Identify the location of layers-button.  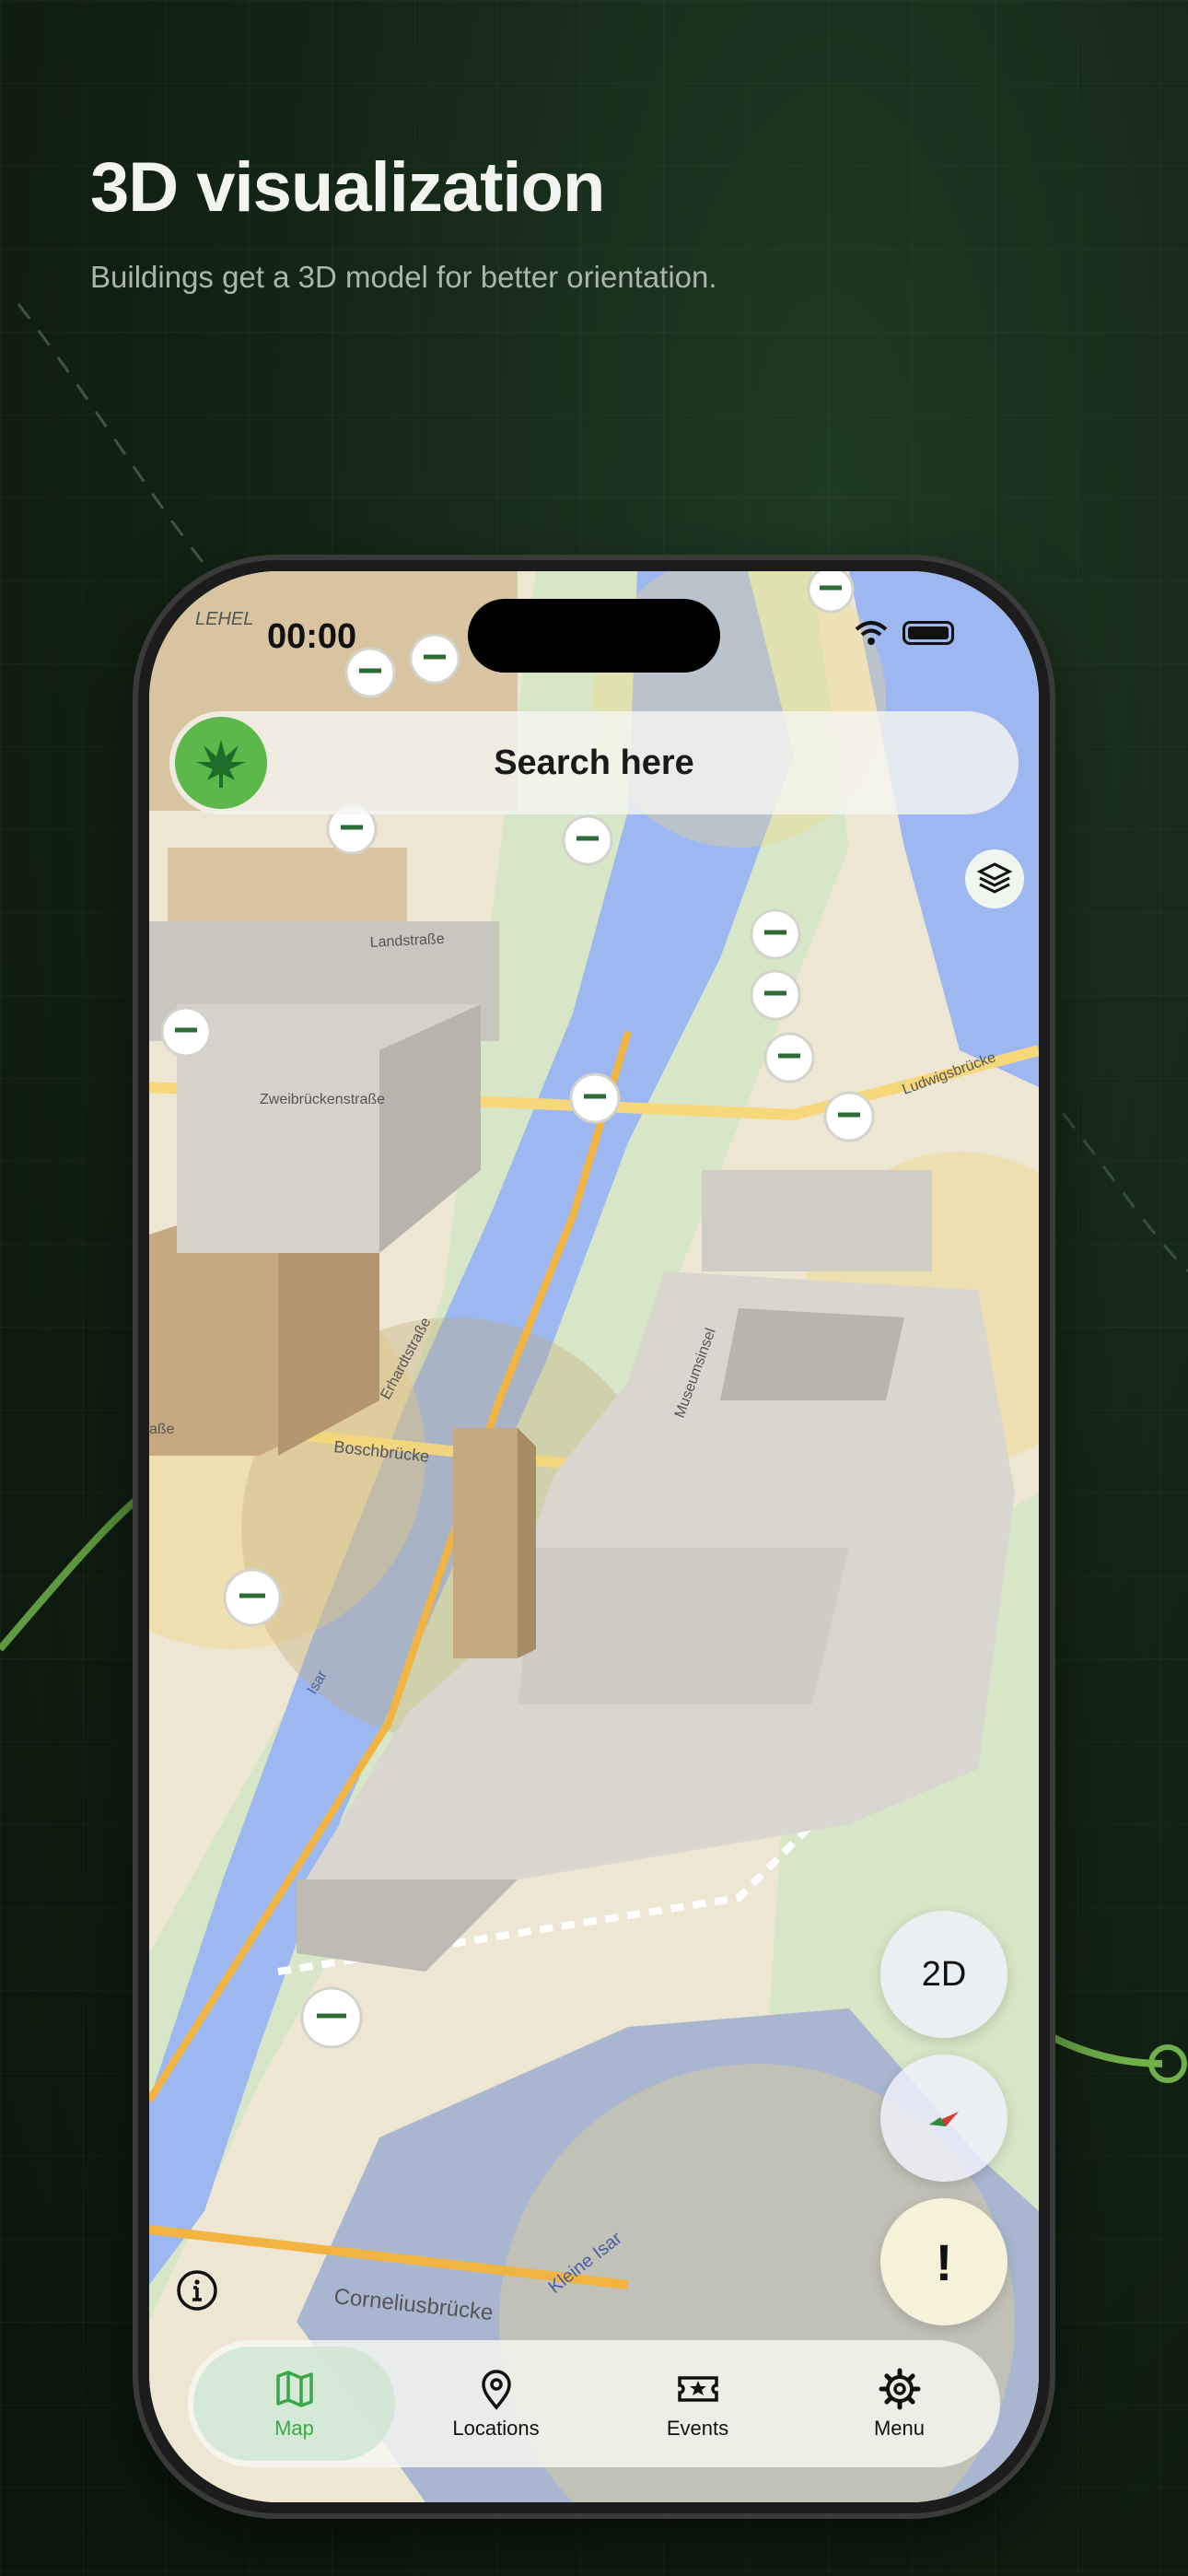
(995, 878).